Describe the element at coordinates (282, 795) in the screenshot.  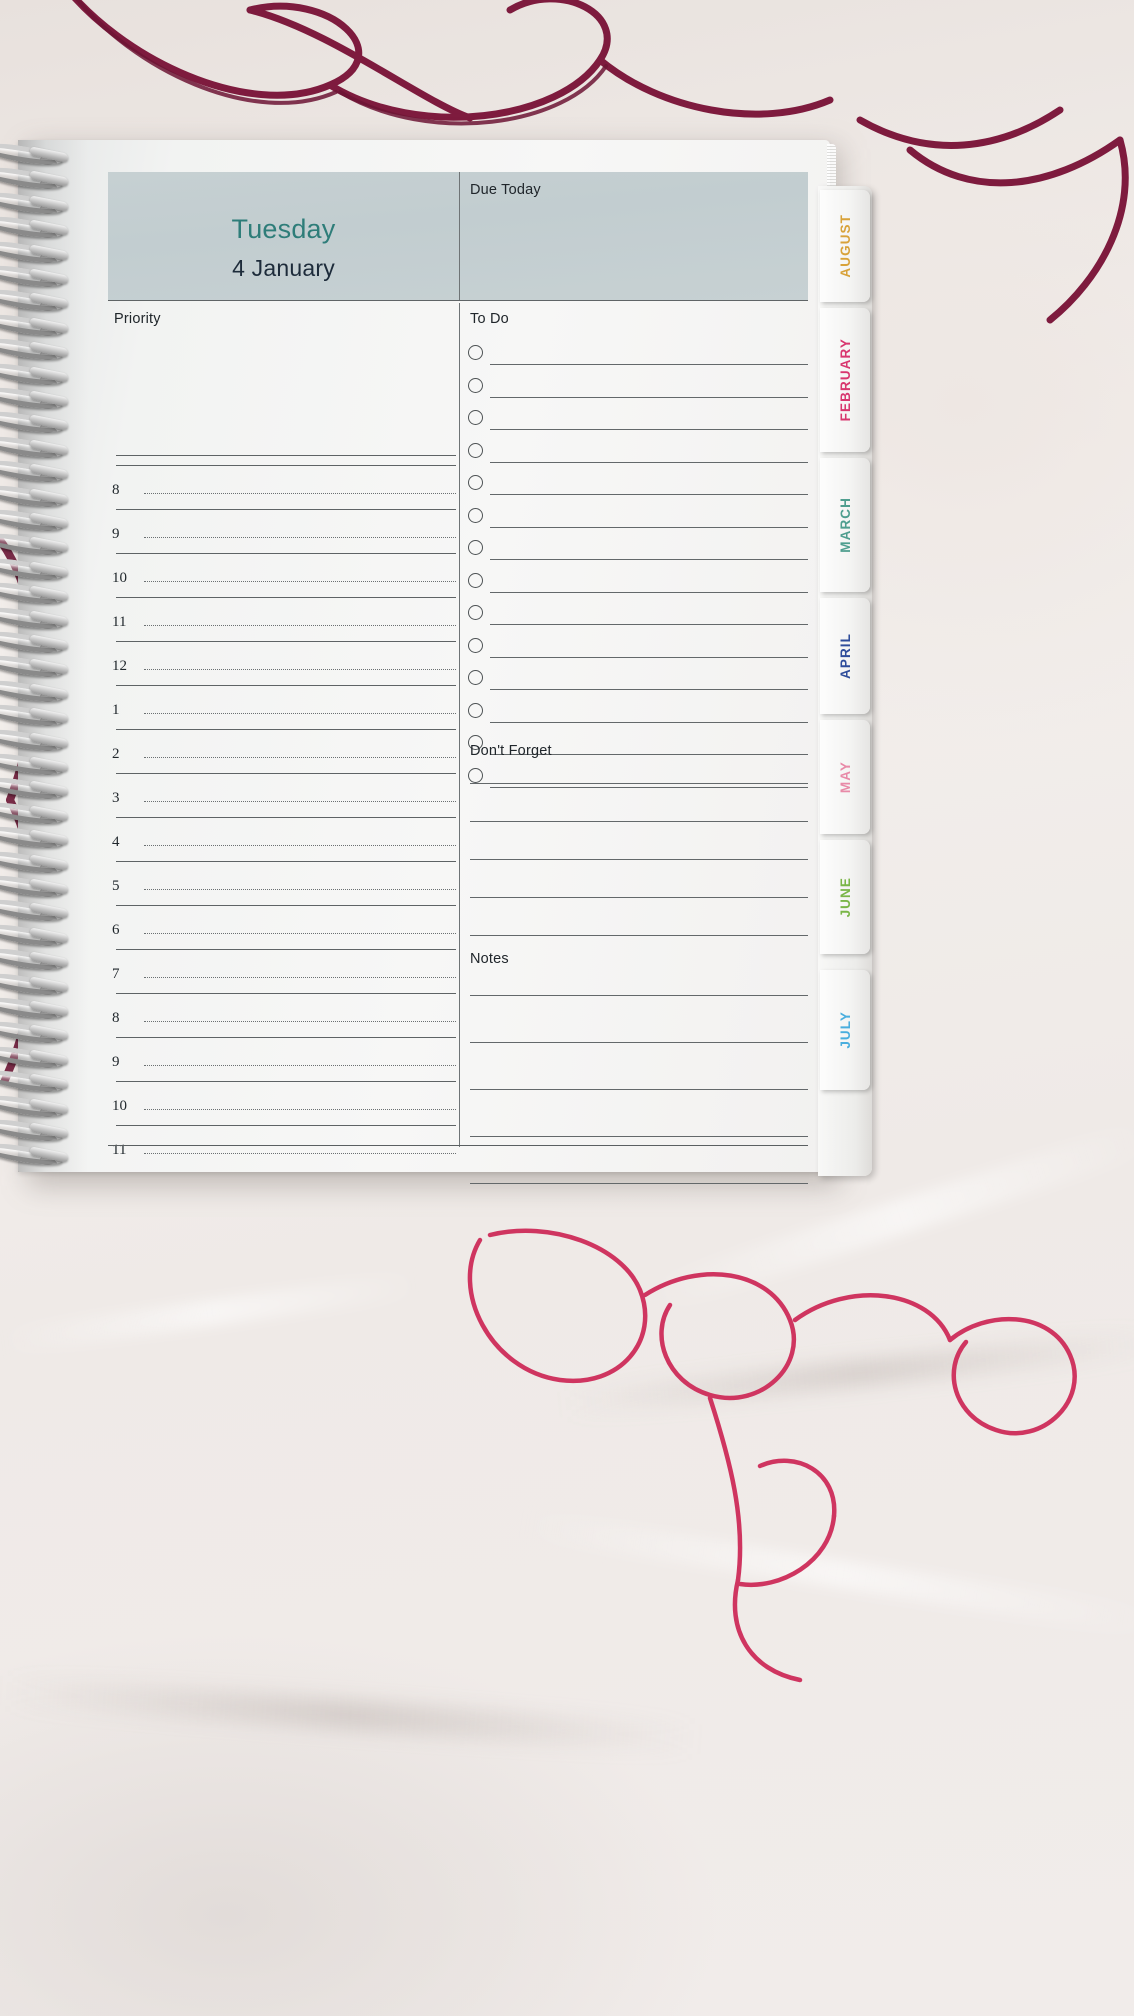
I see `schedule-row: 3` at that location.